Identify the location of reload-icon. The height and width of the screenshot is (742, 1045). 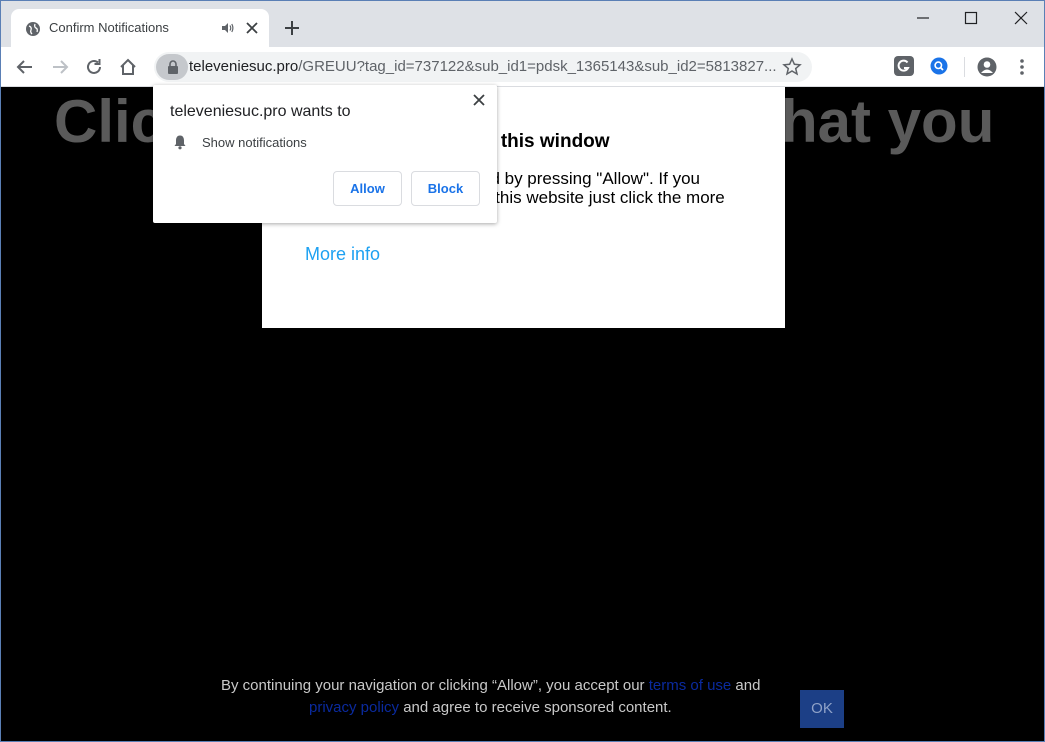
(94, 67).